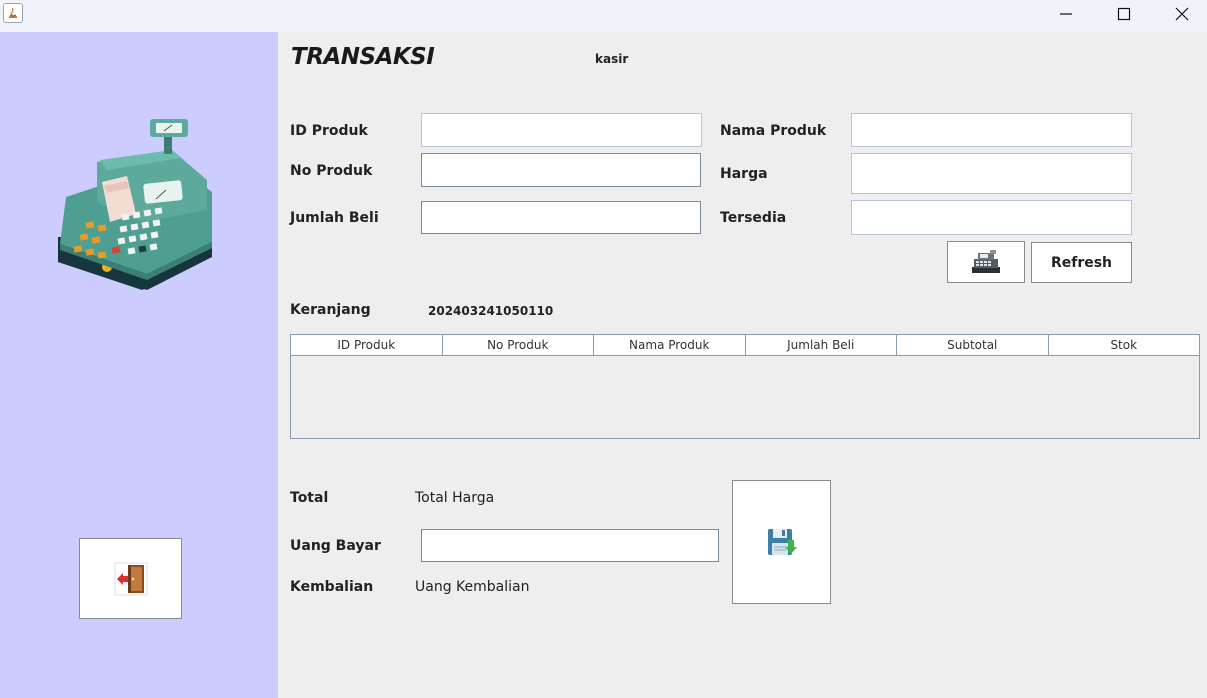  Describe the element at coordinates (991, 173) in the screenshot. I see `harga-input` at that location.